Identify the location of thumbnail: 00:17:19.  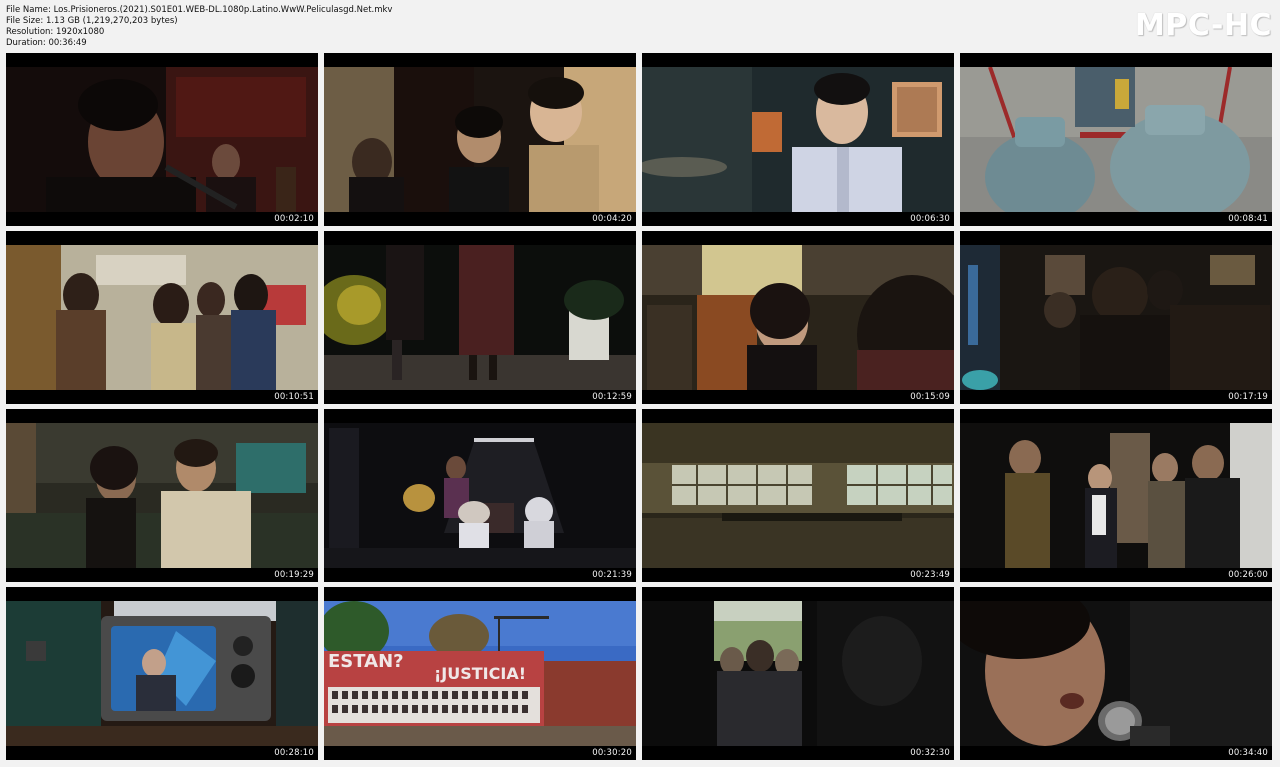
(1116, 317).